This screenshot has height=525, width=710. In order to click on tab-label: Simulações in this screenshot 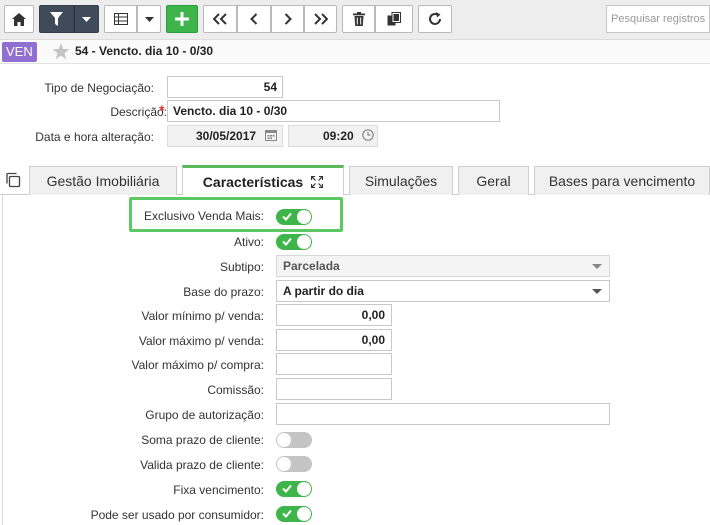, I will do `click(401, 181)`.